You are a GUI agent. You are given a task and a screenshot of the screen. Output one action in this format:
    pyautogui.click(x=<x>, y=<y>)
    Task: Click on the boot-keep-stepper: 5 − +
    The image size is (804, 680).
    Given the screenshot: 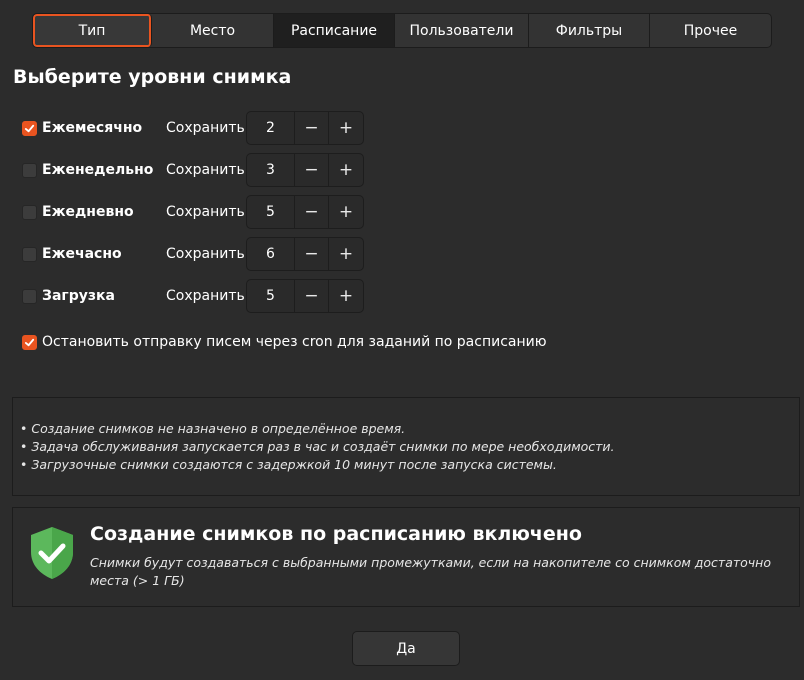 What is the action you would take?
    pyautogui.click(x=305, y=296)
    